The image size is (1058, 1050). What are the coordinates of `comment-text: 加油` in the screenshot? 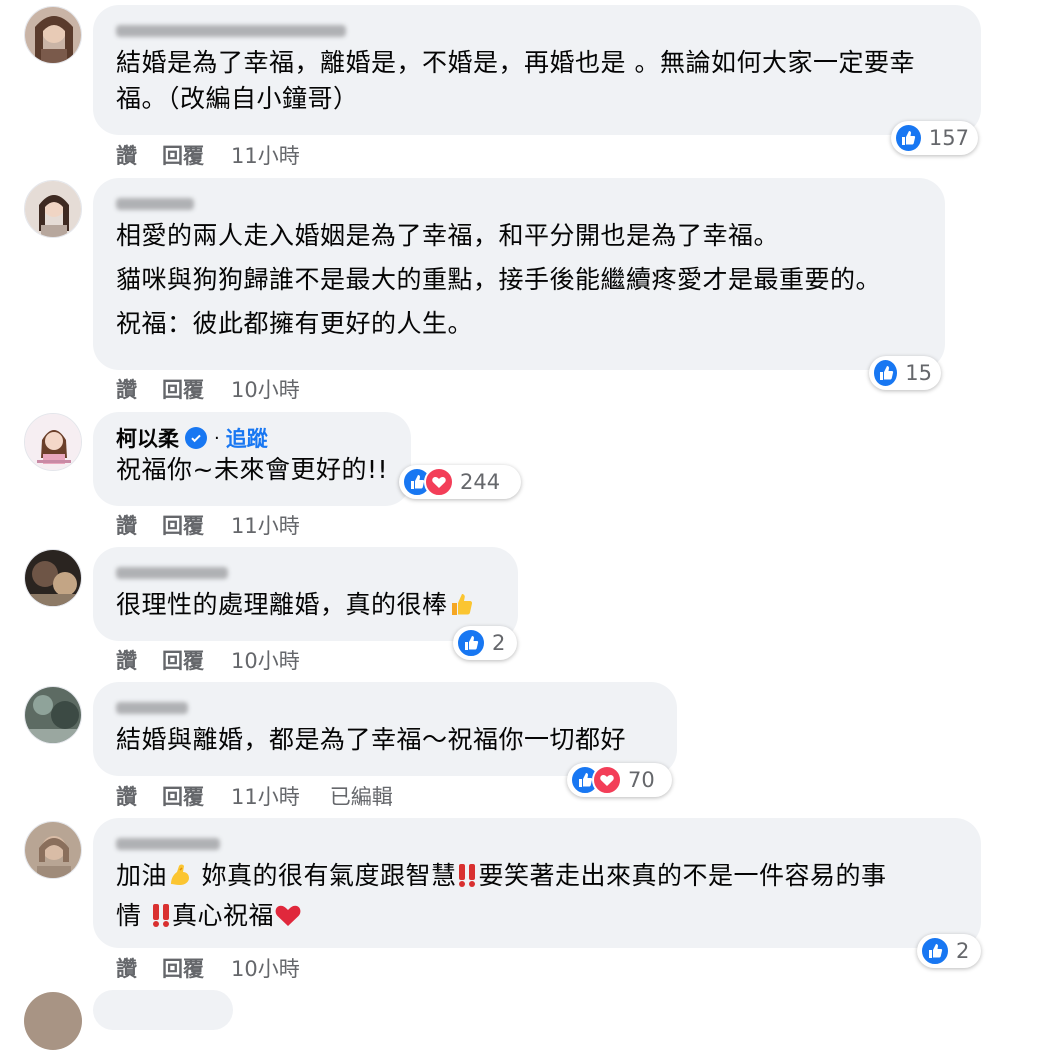 It's located at (142, 875).